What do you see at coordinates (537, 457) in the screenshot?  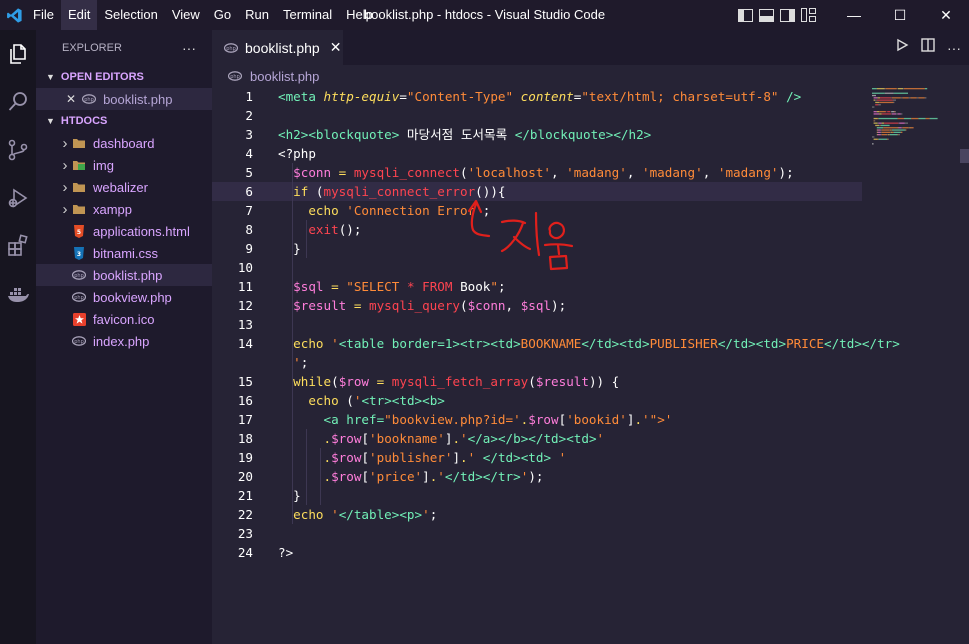 I see `code-line: 19 .$row['publisher'].' </td><td> '` at bounding box center [537, 457].